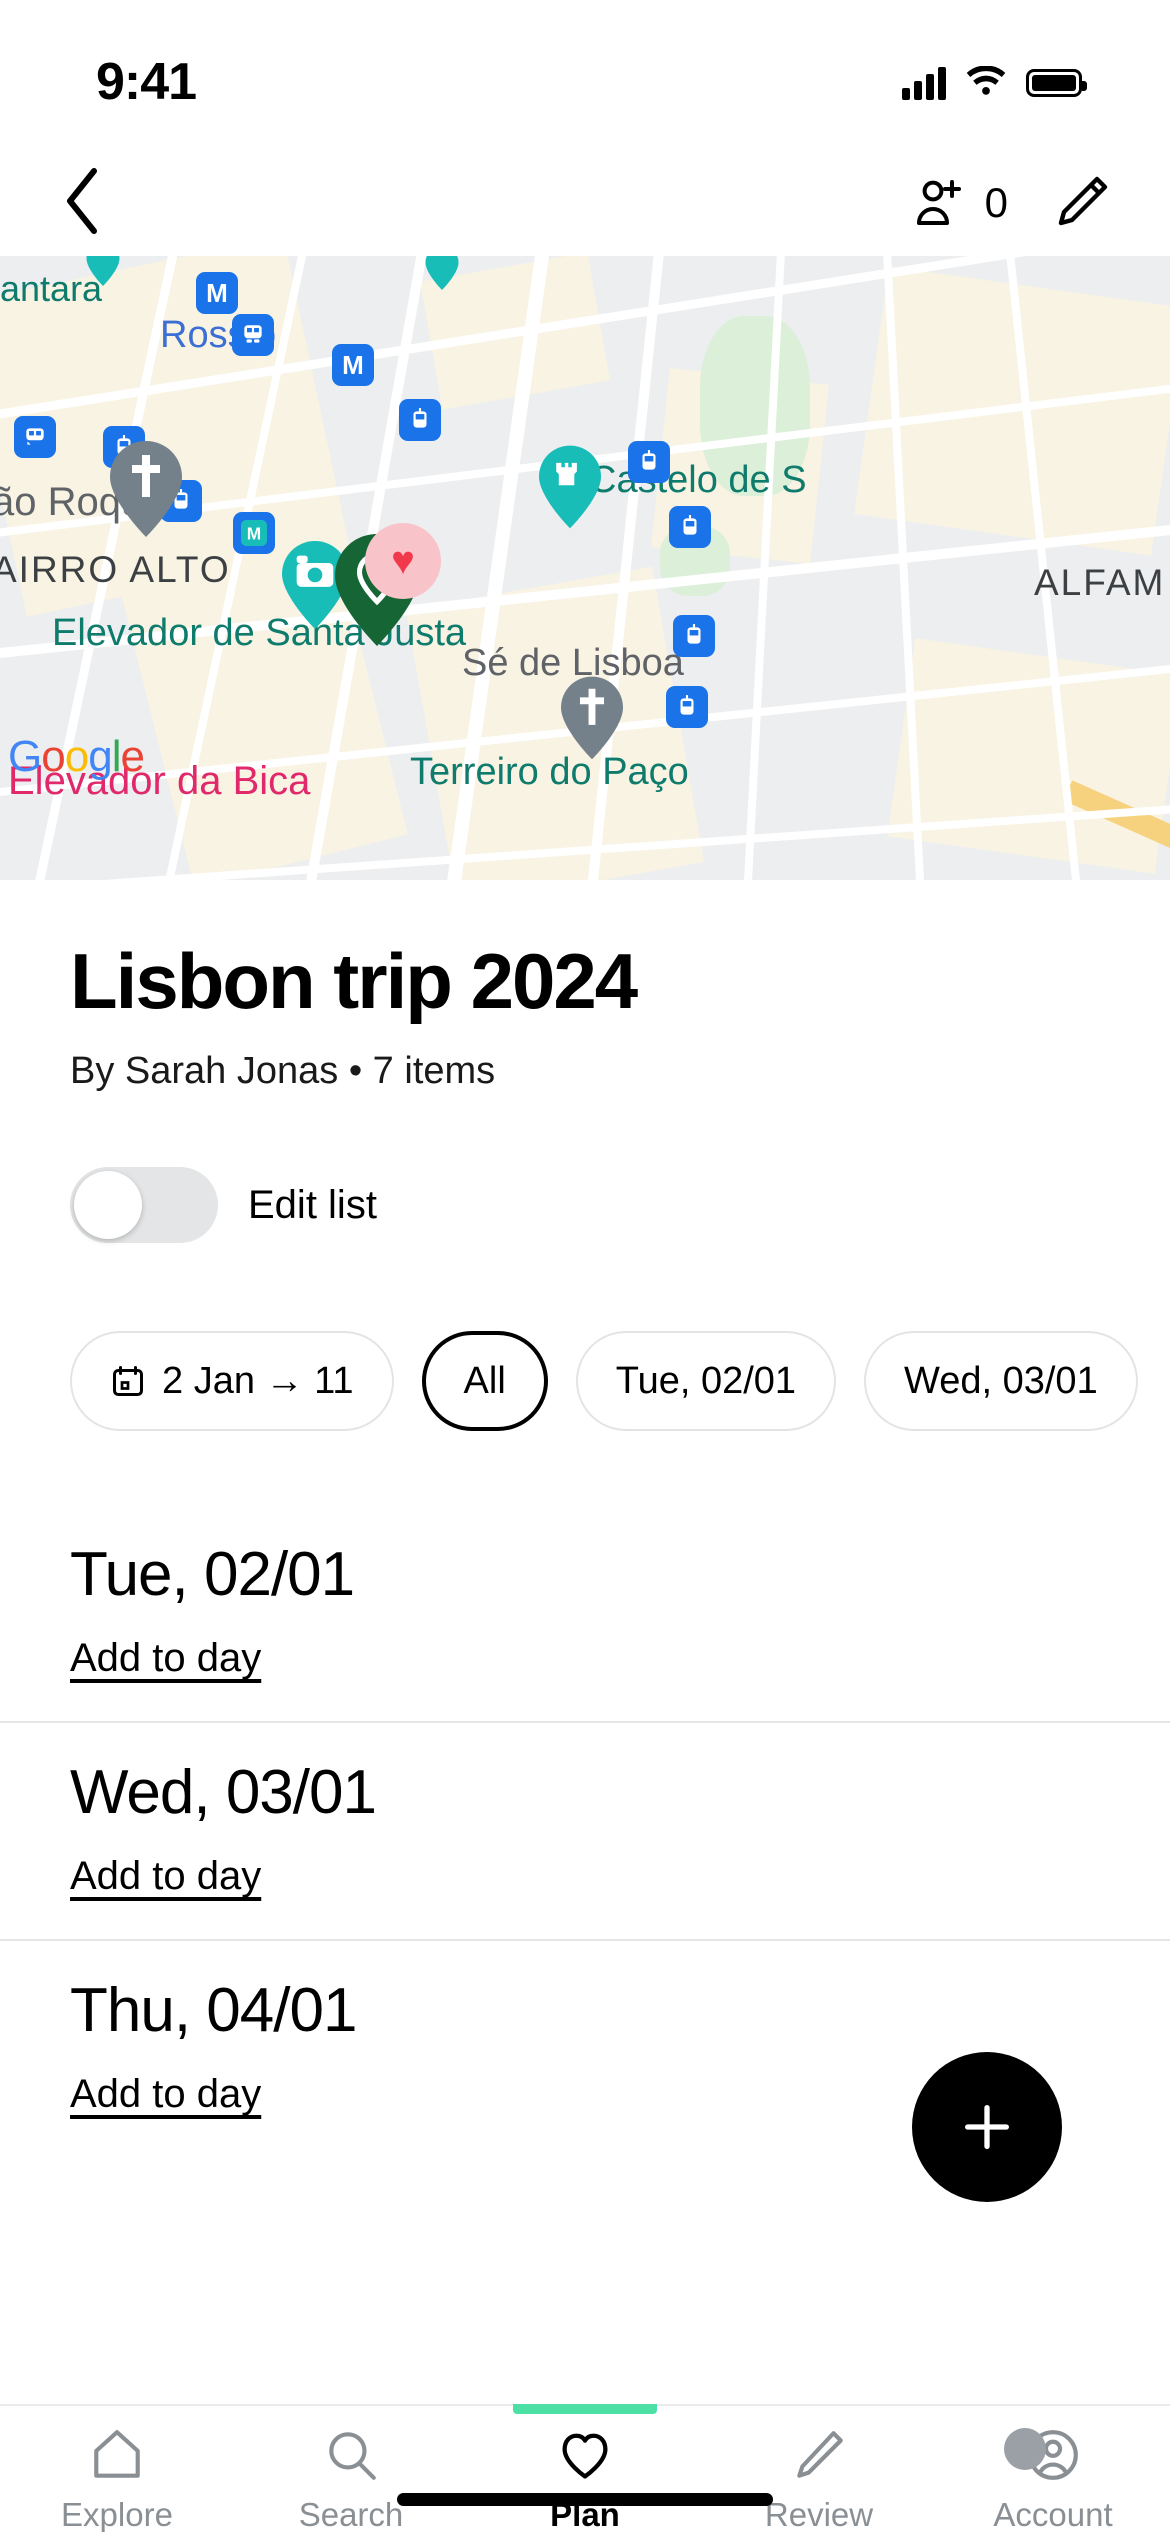  I want to click on status-time: 9:41, so click(146, 82).